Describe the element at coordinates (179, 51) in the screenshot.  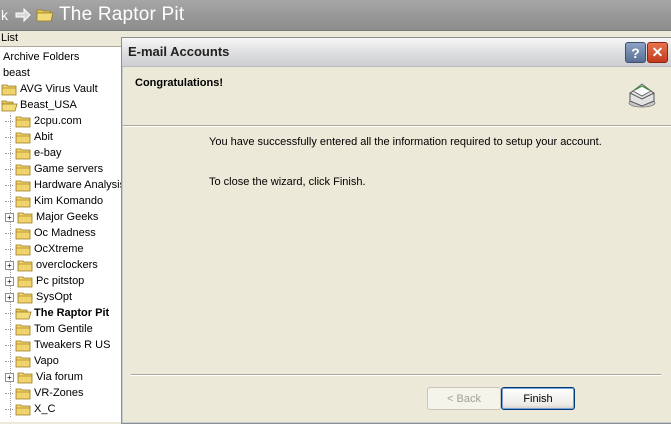
I see `dialog-title: E-mail Accounts` at that location.